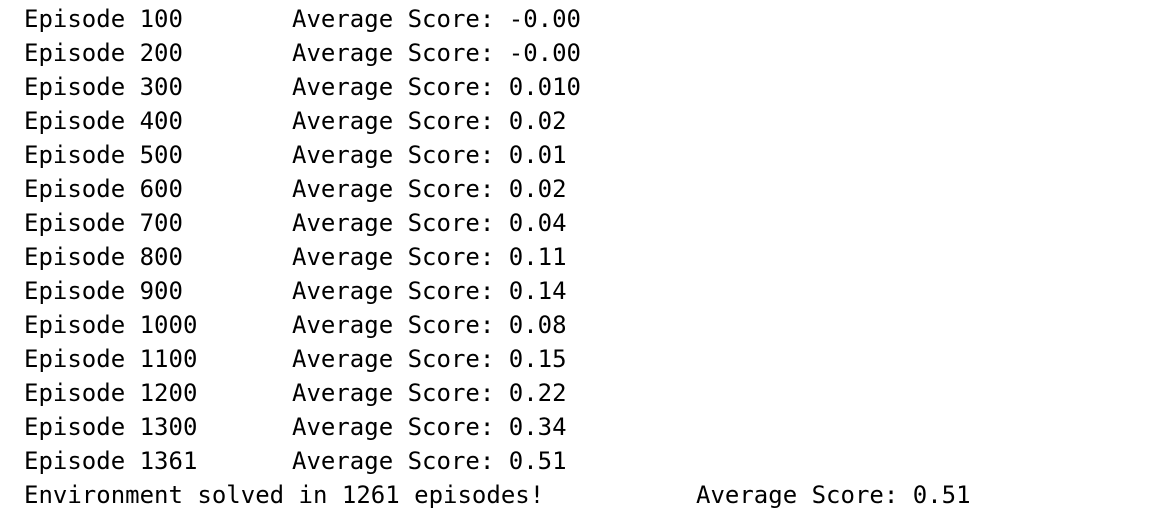 Image resolution: width=1176 pixels, height=526 pixels. I want to click on average-score: Average Score: 0.51, so click(429, 461).